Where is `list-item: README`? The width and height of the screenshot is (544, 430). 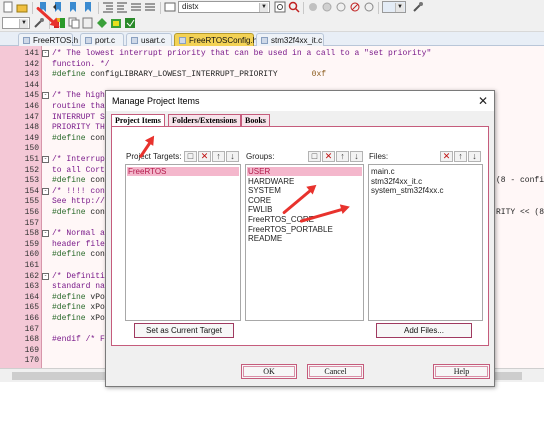
list-item: README is located at coordinates (265, 238).